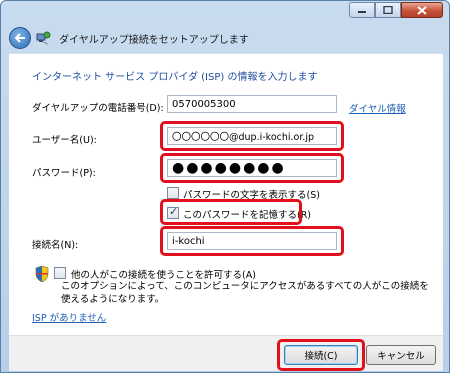  I want to click on page-heading: インターネット サービス プロバイダ (ISP) の情報を入力します, so click(175, 77).